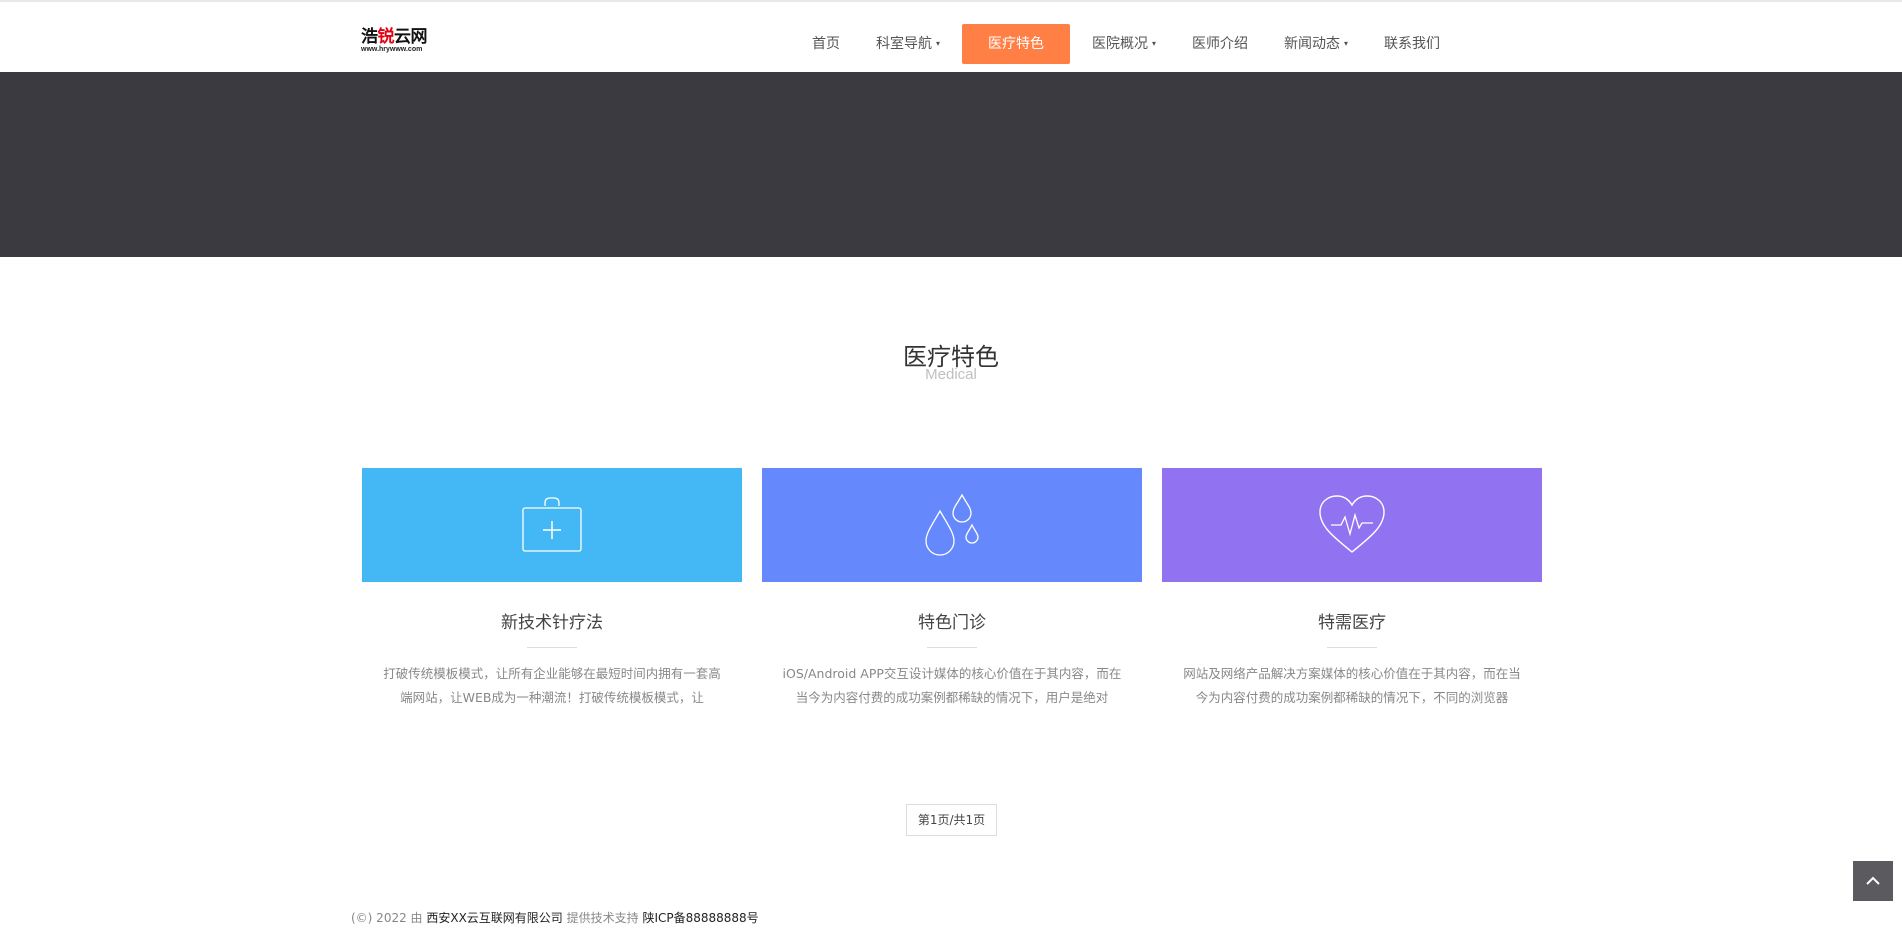 The height and width of the screenshot is (932, 1902). Describe the element at coordinates (392, 49) in the screenshot. I see `logo-url: www.hrywww.com` at that location.